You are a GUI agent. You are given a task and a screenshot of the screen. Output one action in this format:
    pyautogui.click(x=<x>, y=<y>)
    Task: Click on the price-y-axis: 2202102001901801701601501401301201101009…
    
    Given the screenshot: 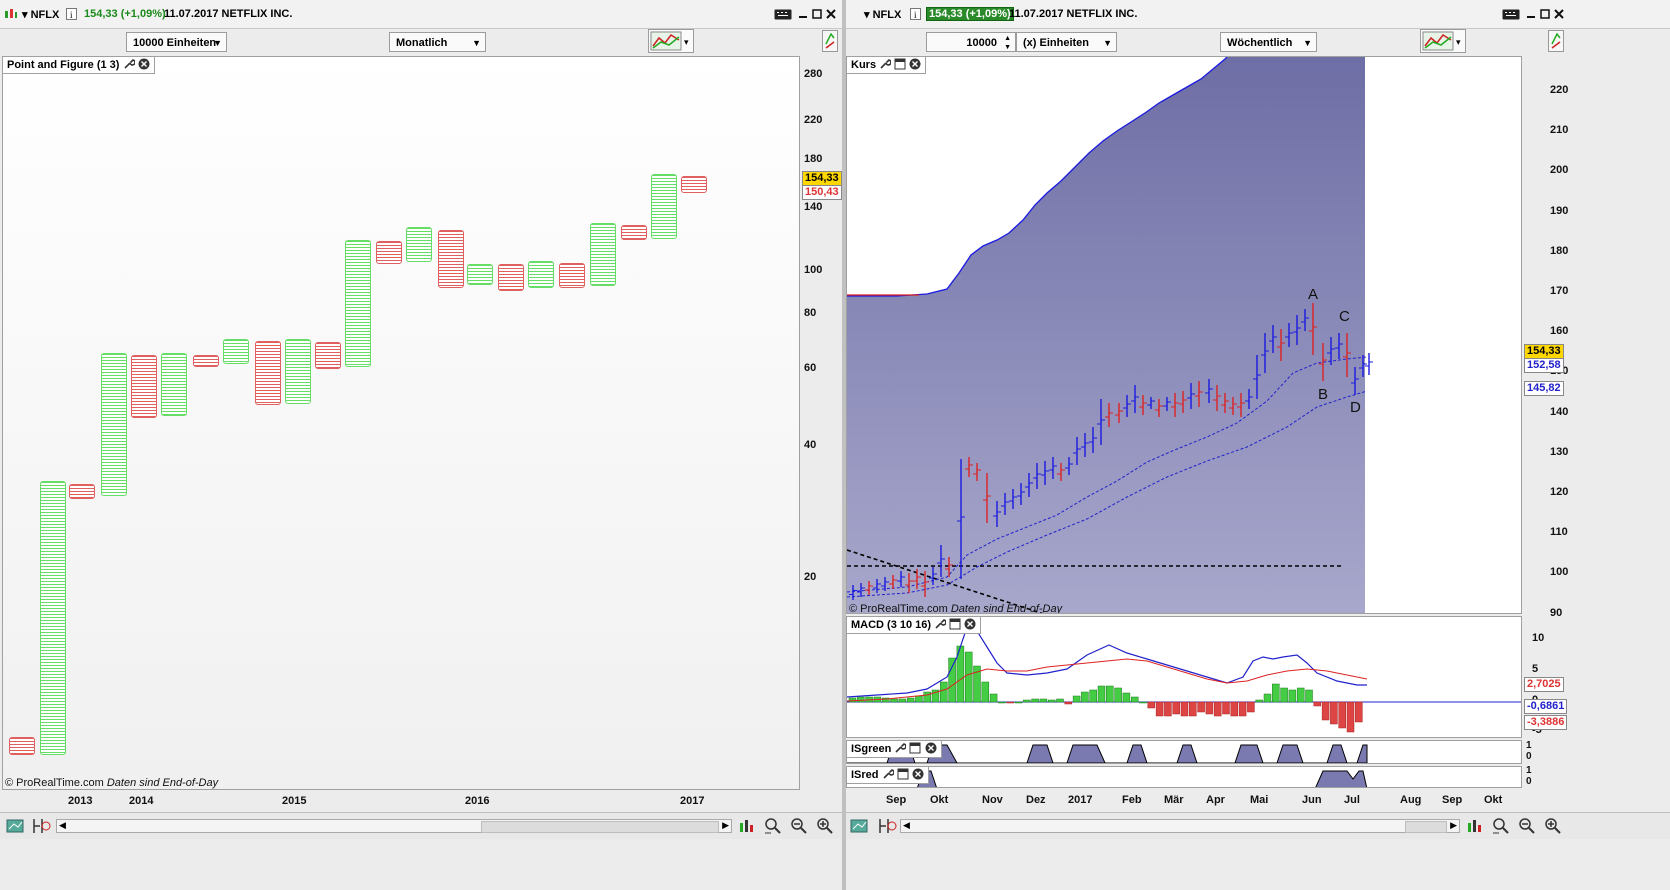 What is the action you would take?
    pyautogui.click(x=1546, y=337)
    